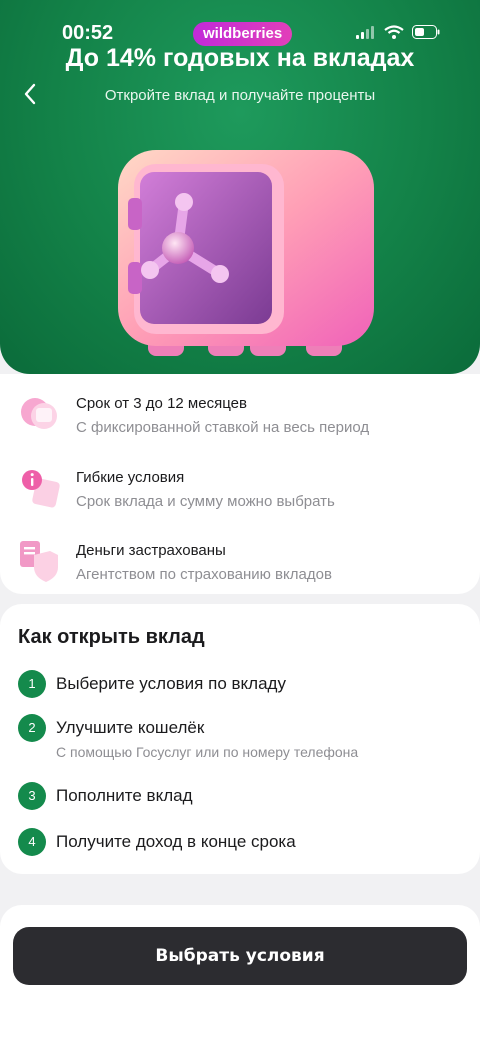 The height and width of the screenshot is (1041, 480). Describe the element at coordinates (426, 32) in the screenshot. I see `battery-icon` at that location.